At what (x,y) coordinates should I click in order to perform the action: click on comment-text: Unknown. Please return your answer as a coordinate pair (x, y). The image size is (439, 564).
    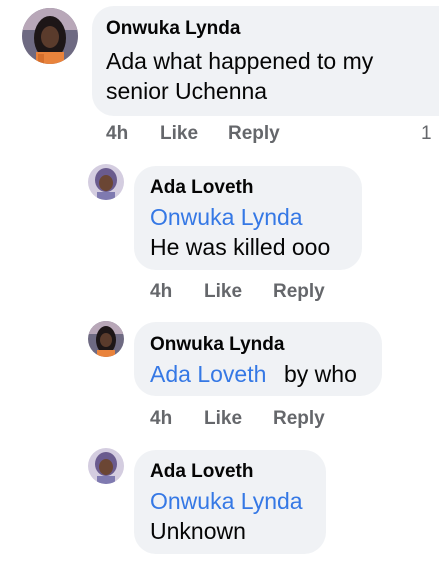
    Looking at the image, I should click on (198, 531).